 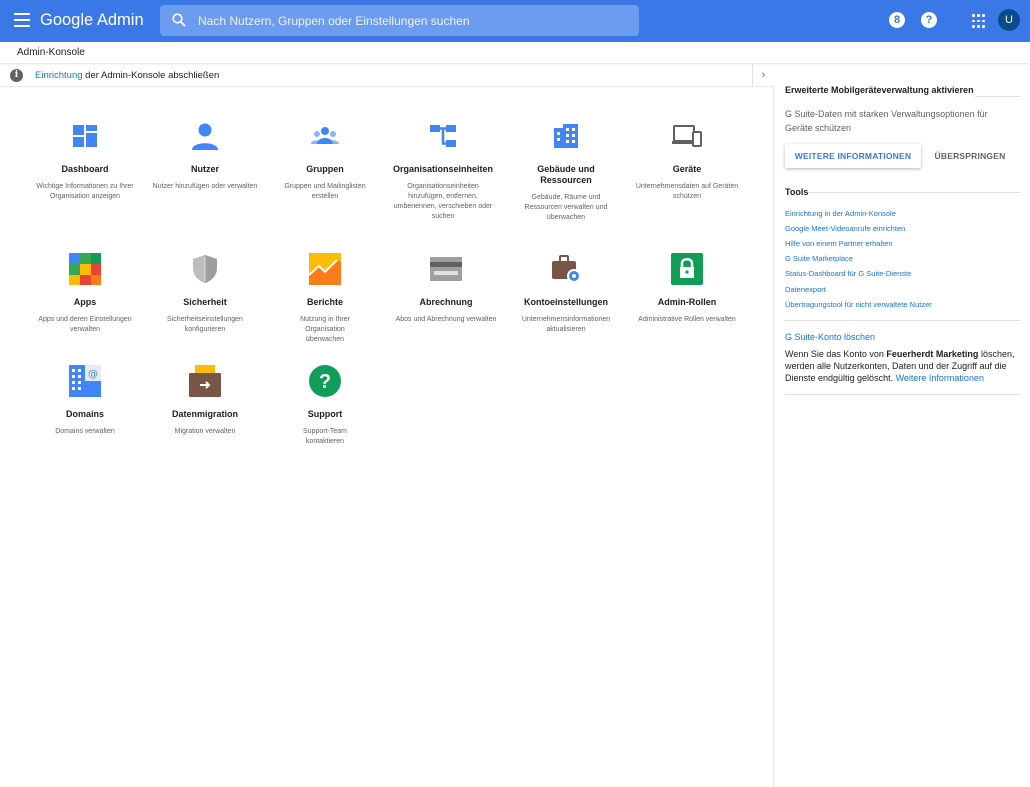 What do you see at coordinates (446, 269) in the screenshot?
I see `billing-card-icon` at bounding box center [446, 269].